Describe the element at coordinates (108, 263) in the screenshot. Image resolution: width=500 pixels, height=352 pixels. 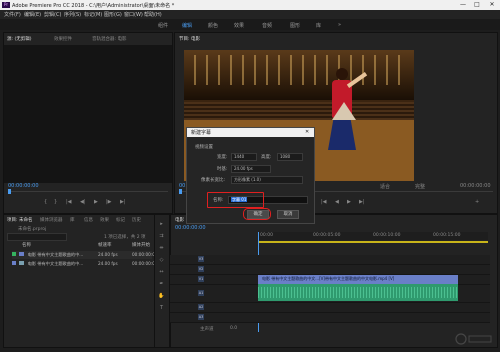
I see `item-fps: 24.00 fps` at that location.